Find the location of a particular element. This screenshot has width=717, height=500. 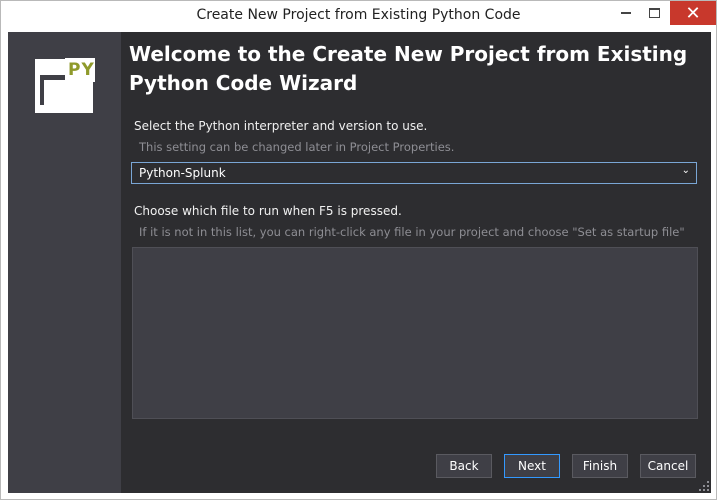

finish-button: Finish is located at coordinates (600, 466).